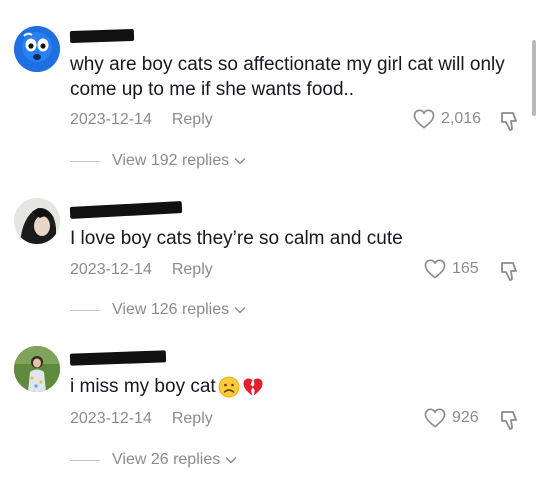 The width and height of the screenshot is (540, 488). I want to click on worried-face-emoji-icon, so click(229, 387).